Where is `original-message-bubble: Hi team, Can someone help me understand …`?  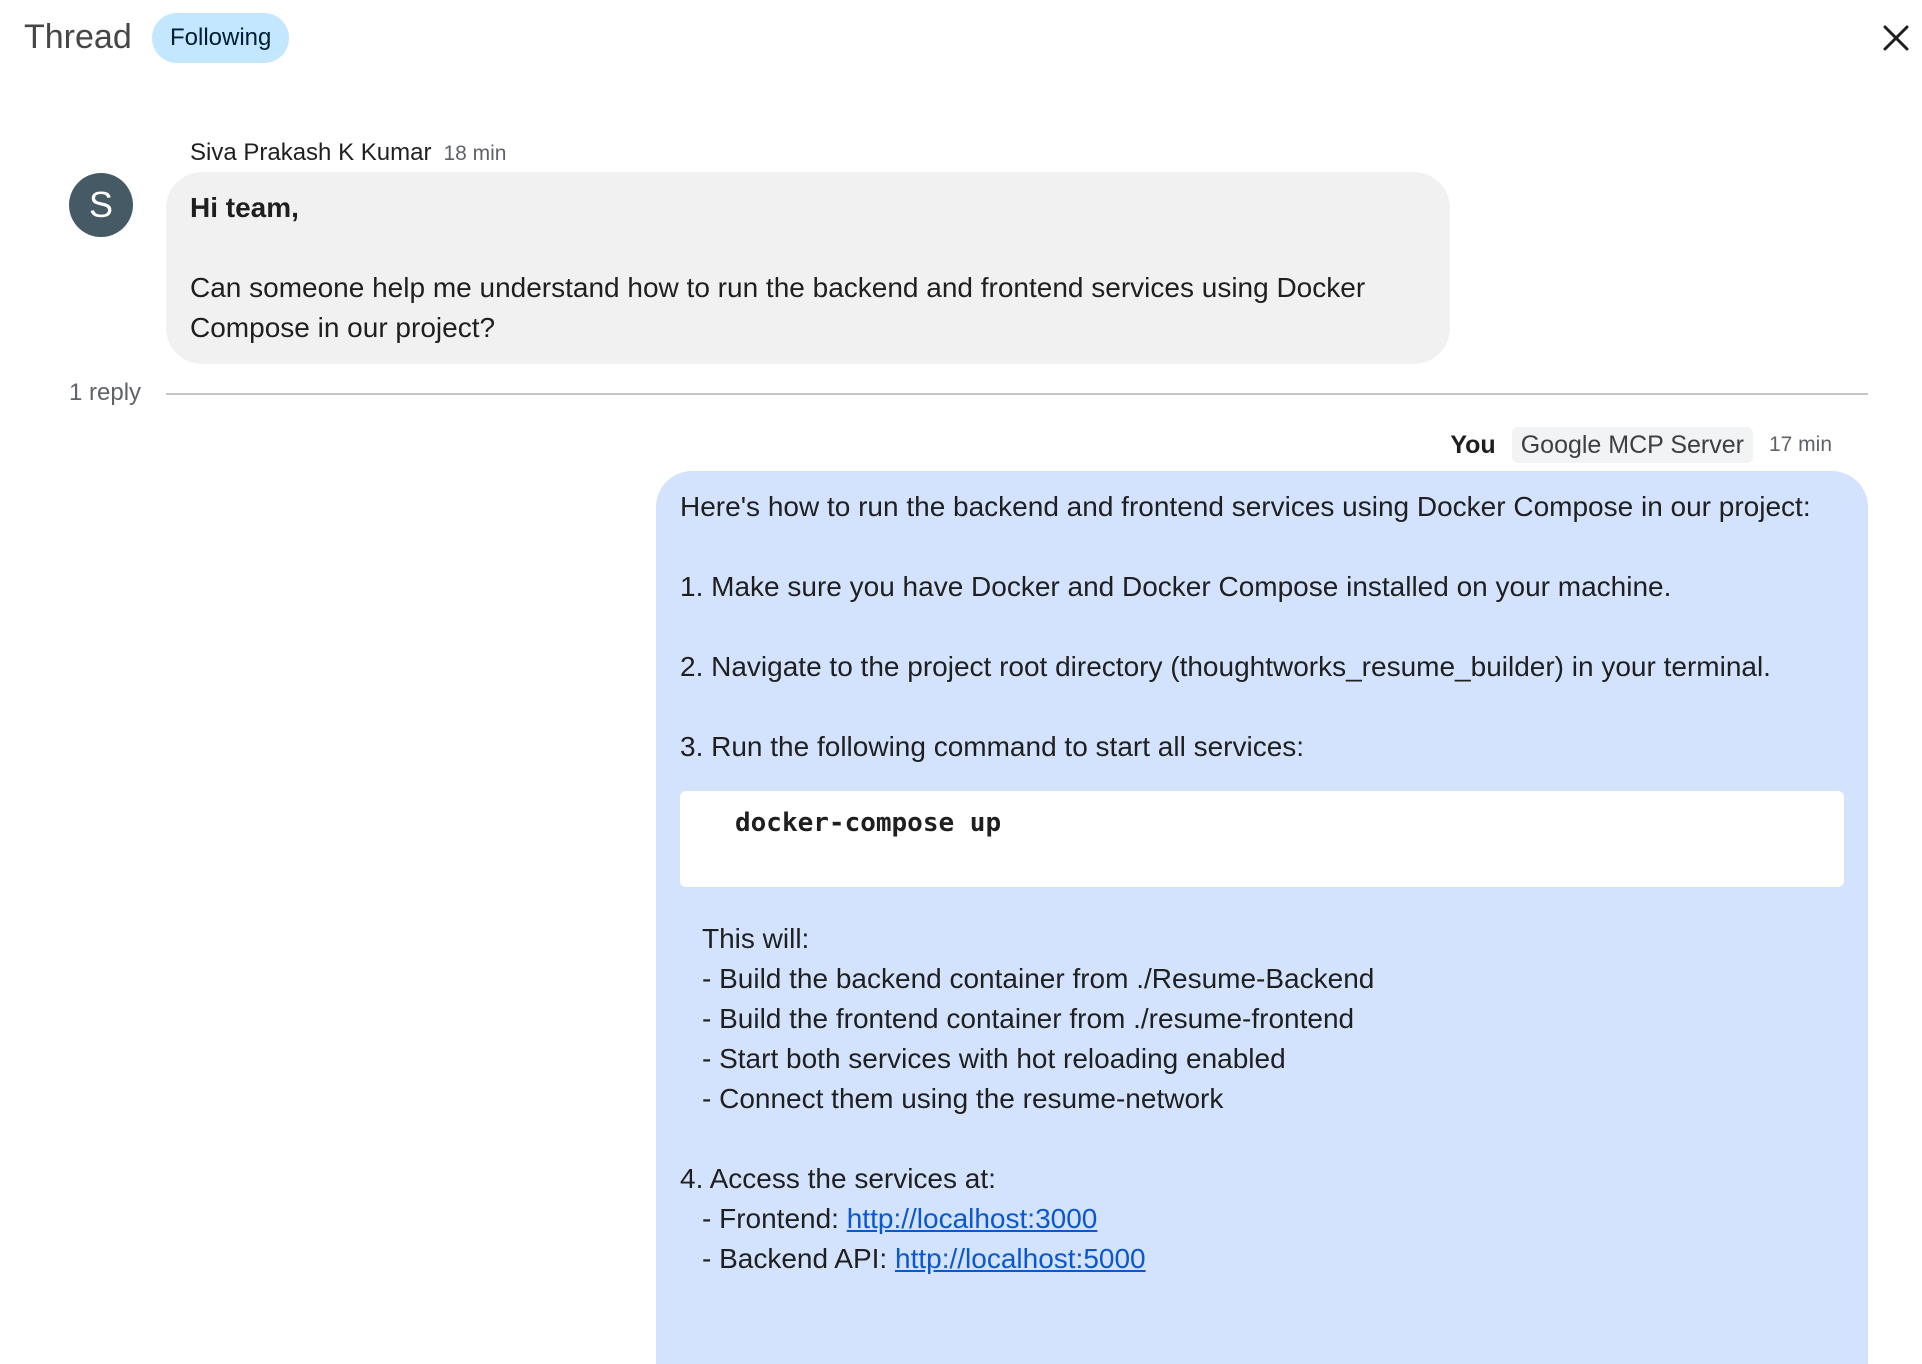
original-message-bubble: Hi team, Can someone help me understand … is located at coordinates (808, 268).